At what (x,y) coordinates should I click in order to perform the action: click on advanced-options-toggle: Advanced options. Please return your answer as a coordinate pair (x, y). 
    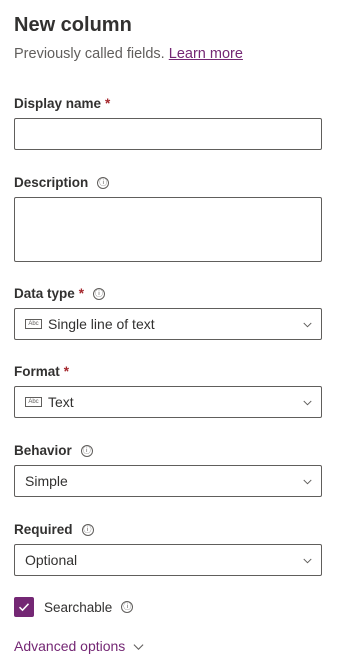
    Looking at the image, I should click on (79, 646).